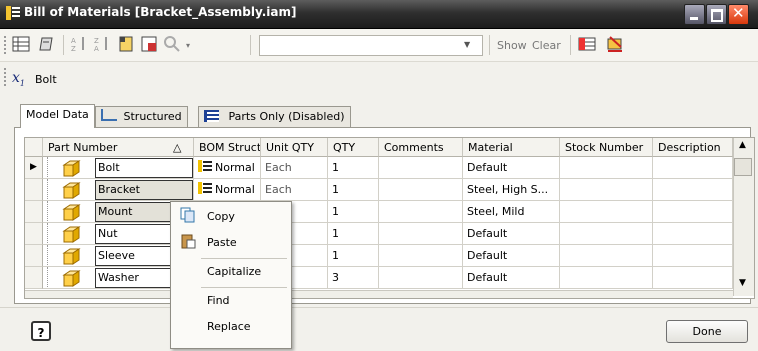 This screenshot has width=758, height=351. I want to click on cell-qty: 3, so click(353, 278).